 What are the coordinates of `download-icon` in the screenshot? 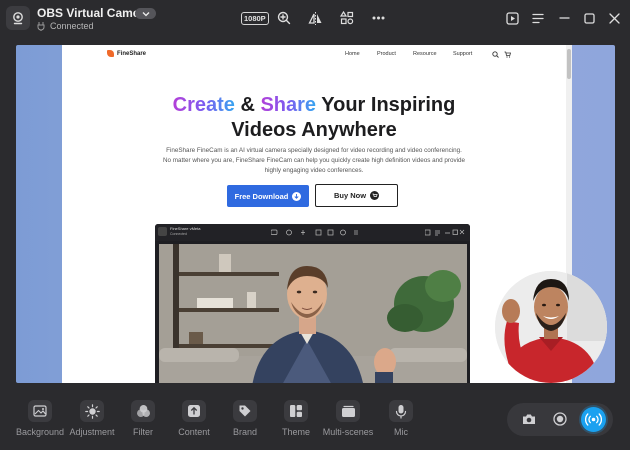 It's located at (297, 196).